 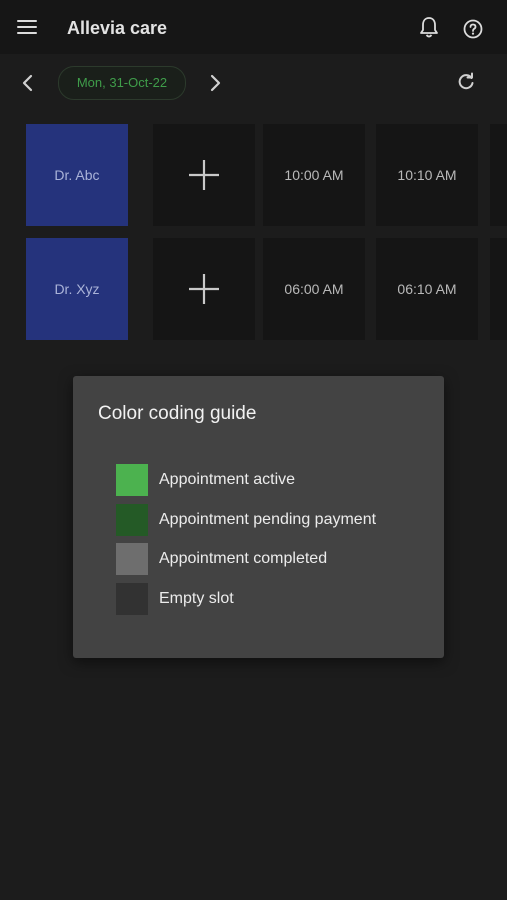 I want to click on time-slot: 10:00 AM, so click(x=314, y=175).